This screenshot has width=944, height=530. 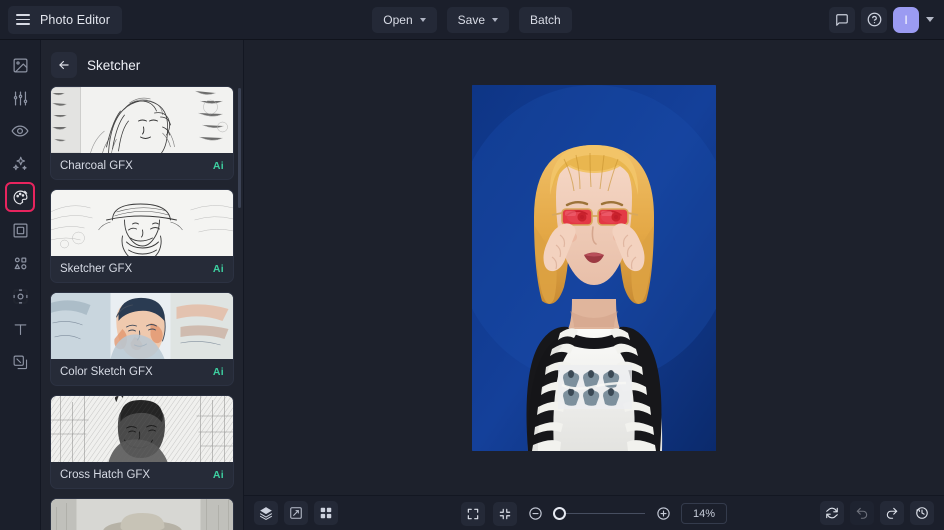 I want to click on zoom-slider-knob, so click(x=559, y=513).